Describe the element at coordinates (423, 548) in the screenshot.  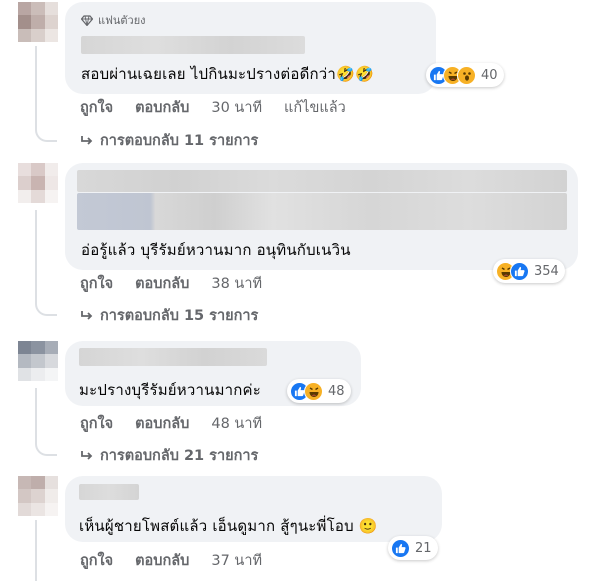
I see `reaction-count: 21` at that location.